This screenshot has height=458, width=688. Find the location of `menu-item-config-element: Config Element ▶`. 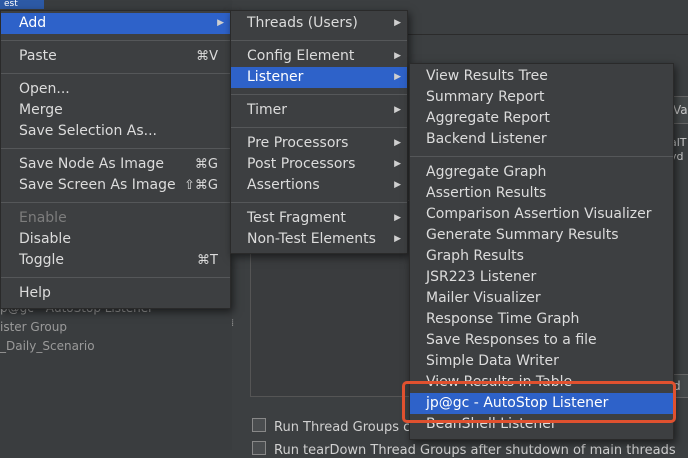

menu-item-config-element: Config Element ▶ is located at coordinates (319, 56).